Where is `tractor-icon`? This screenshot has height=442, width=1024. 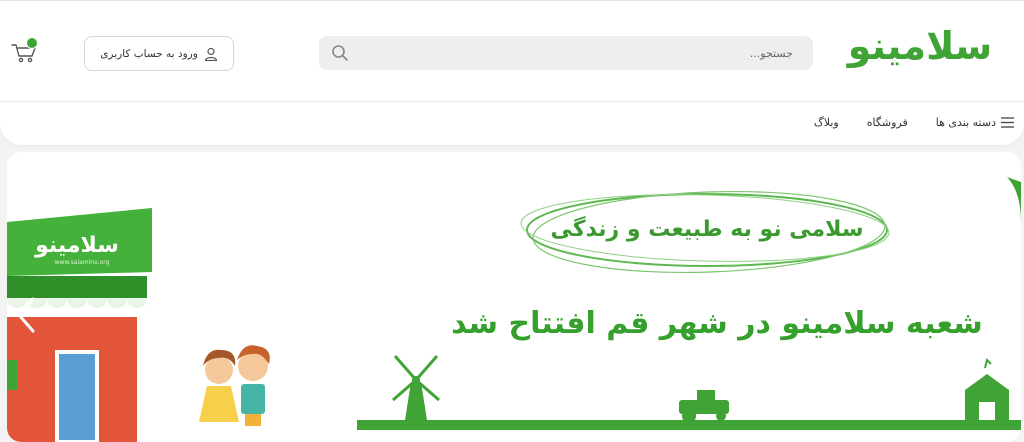 tractor-icon is located at coordinates (704, 406).